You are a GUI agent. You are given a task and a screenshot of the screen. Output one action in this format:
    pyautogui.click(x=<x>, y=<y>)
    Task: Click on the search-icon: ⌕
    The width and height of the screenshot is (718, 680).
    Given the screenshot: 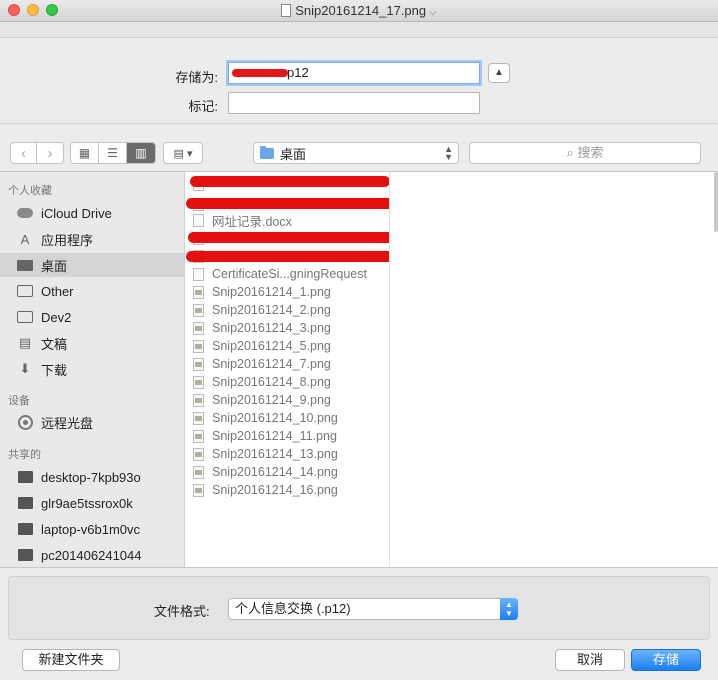 What is the action you would take?
    pyautogui.click(x=570, y=152)
    